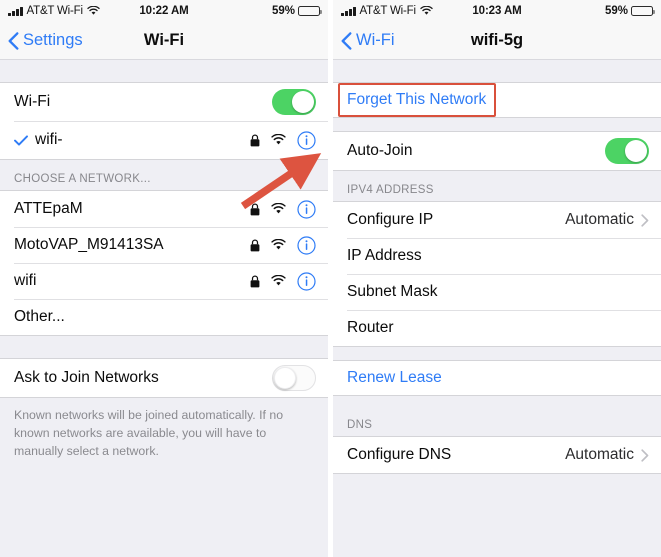 The width and height of the screenshot is (661, 557). What do you see at coordinates (497, 256) in the screenshot?
I see `row-ip-address: IP Address` at bounding box center [497, 256].